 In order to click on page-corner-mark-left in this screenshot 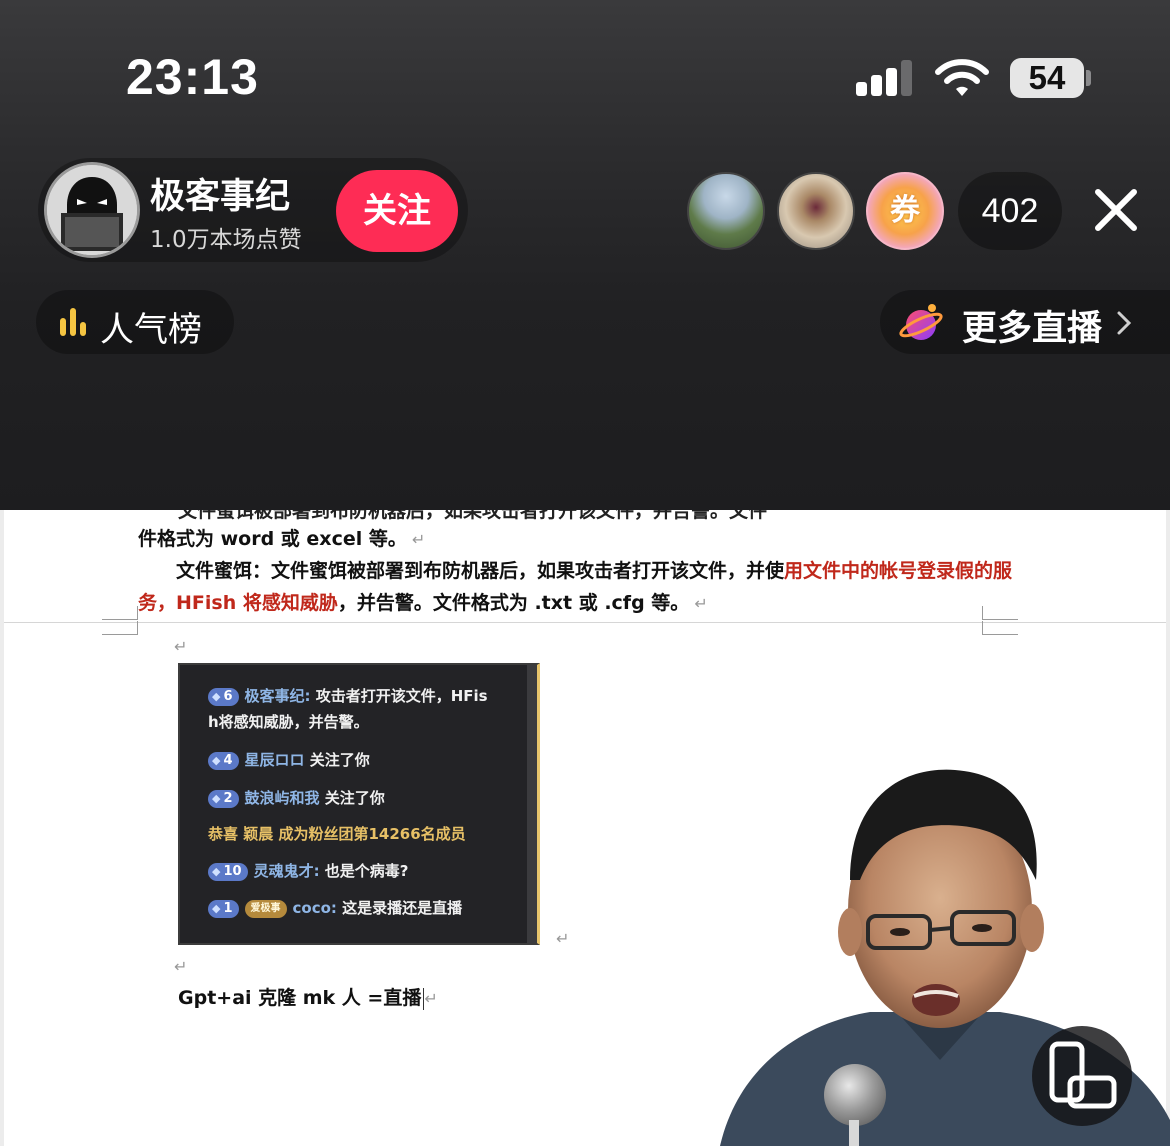, I will do `click(120, 613)`.